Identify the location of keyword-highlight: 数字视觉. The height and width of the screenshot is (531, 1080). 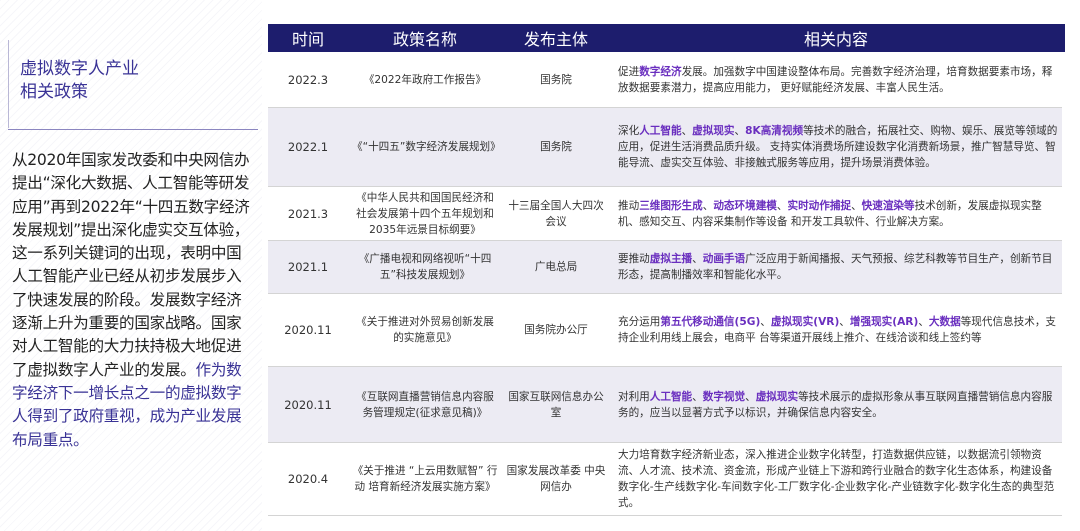
(724, 396).